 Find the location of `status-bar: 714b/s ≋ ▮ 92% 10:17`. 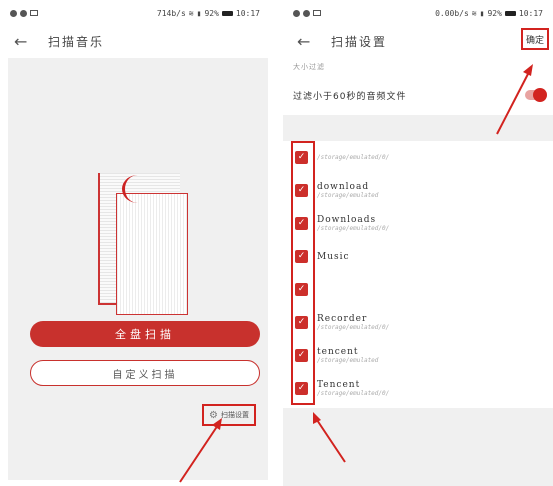

status-bar: 714b/s ≋ ▮ 92% 10:17 is located at coordinates (135, 13).